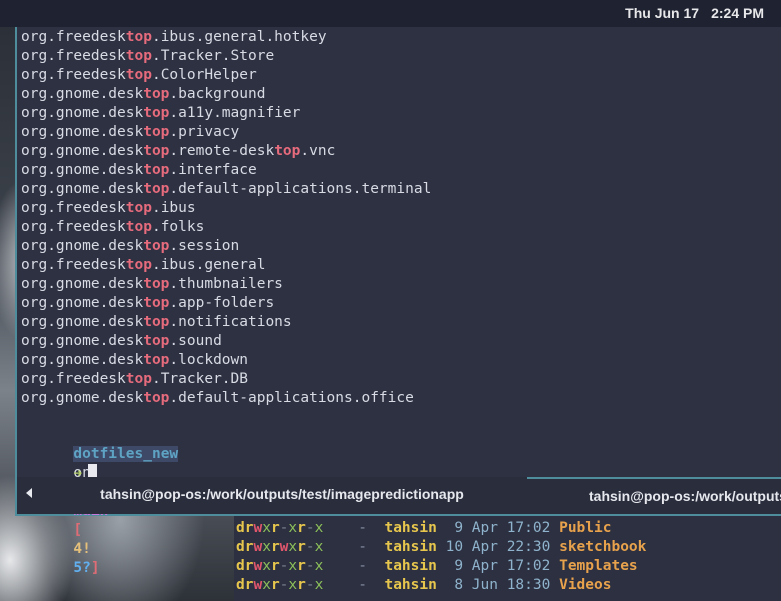  I want to click on output-line: org.freedesktop.Tracker.DB, so click(134, 379).